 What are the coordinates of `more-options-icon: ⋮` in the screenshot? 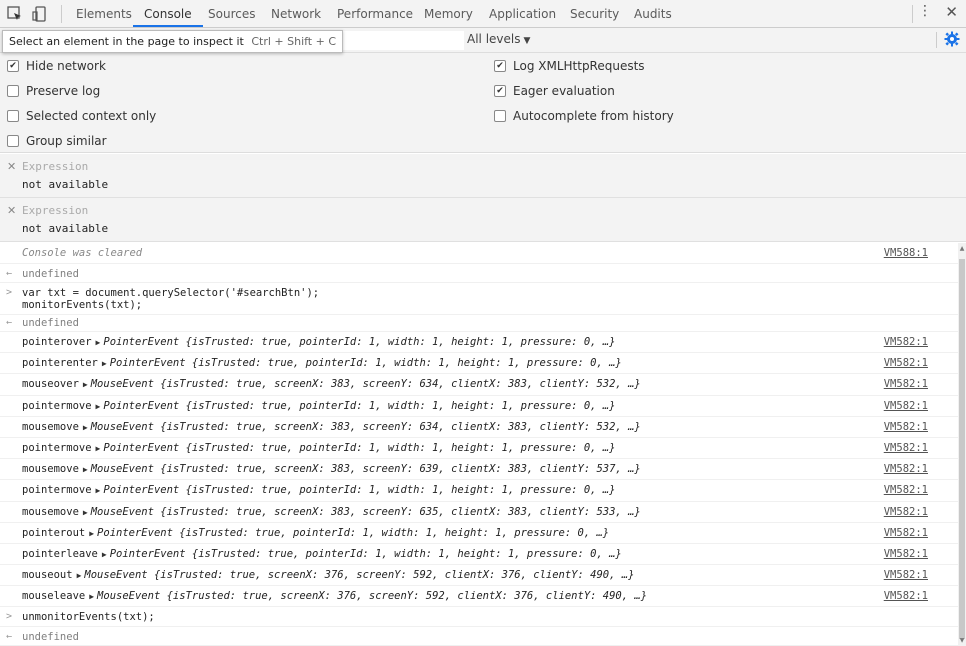 It's located at (925, 11).